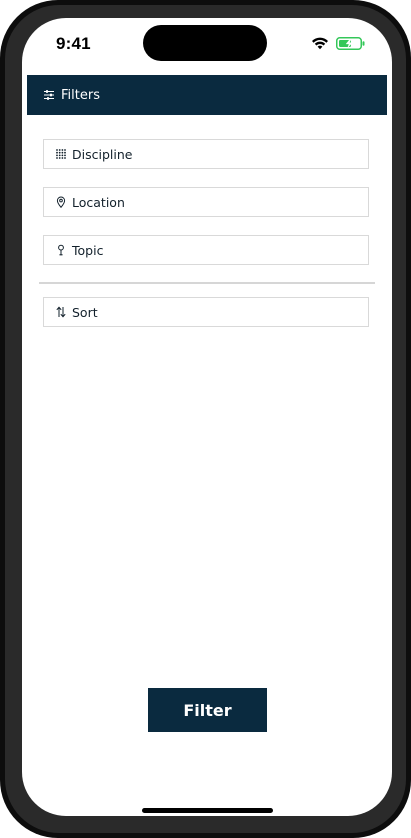 The image size is (411, 838). What do you see at coordinates (205, 43) in the screenshot?
I see `dynamic-island` at bounding box center [205, 43].